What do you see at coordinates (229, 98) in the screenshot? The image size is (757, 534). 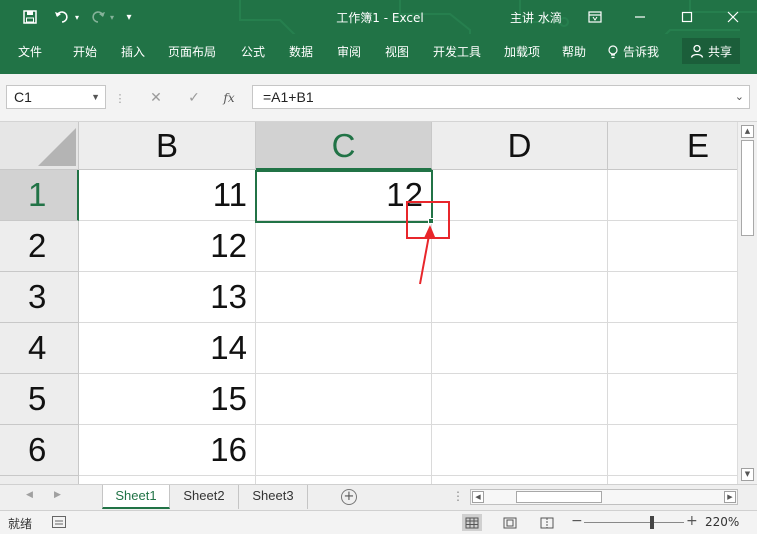 I see `insert-function-icon: fx` at bounding box center [229, 98].